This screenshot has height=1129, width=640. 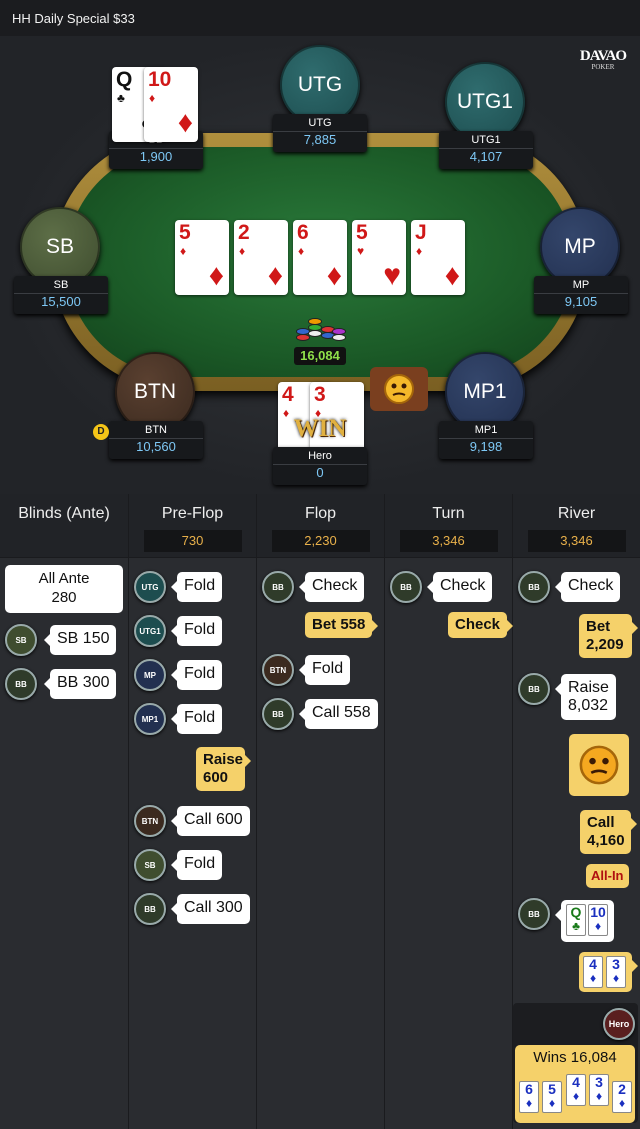 I want to click on pot-amount: 16,084, so click(x=320, y=356).